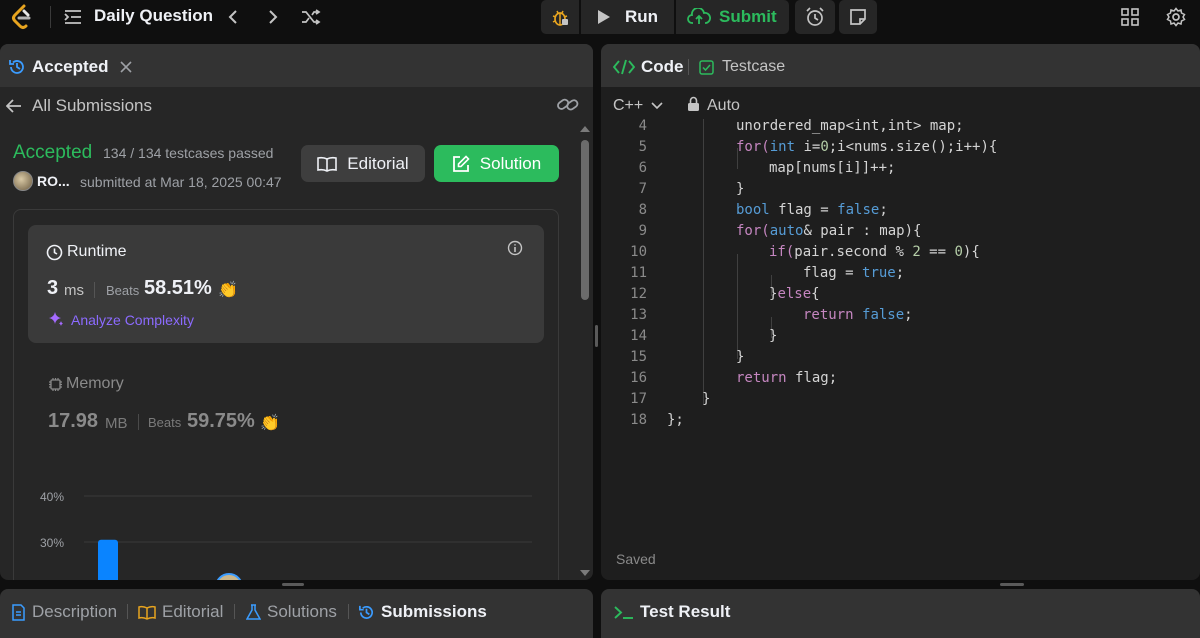 Image resolution: width=1200 pixels, height=638 pixels. Describe the element at coordinates (132, 320) in the screenshot. I see `analyze-complexity-link: Analyze Complexity` at that location.